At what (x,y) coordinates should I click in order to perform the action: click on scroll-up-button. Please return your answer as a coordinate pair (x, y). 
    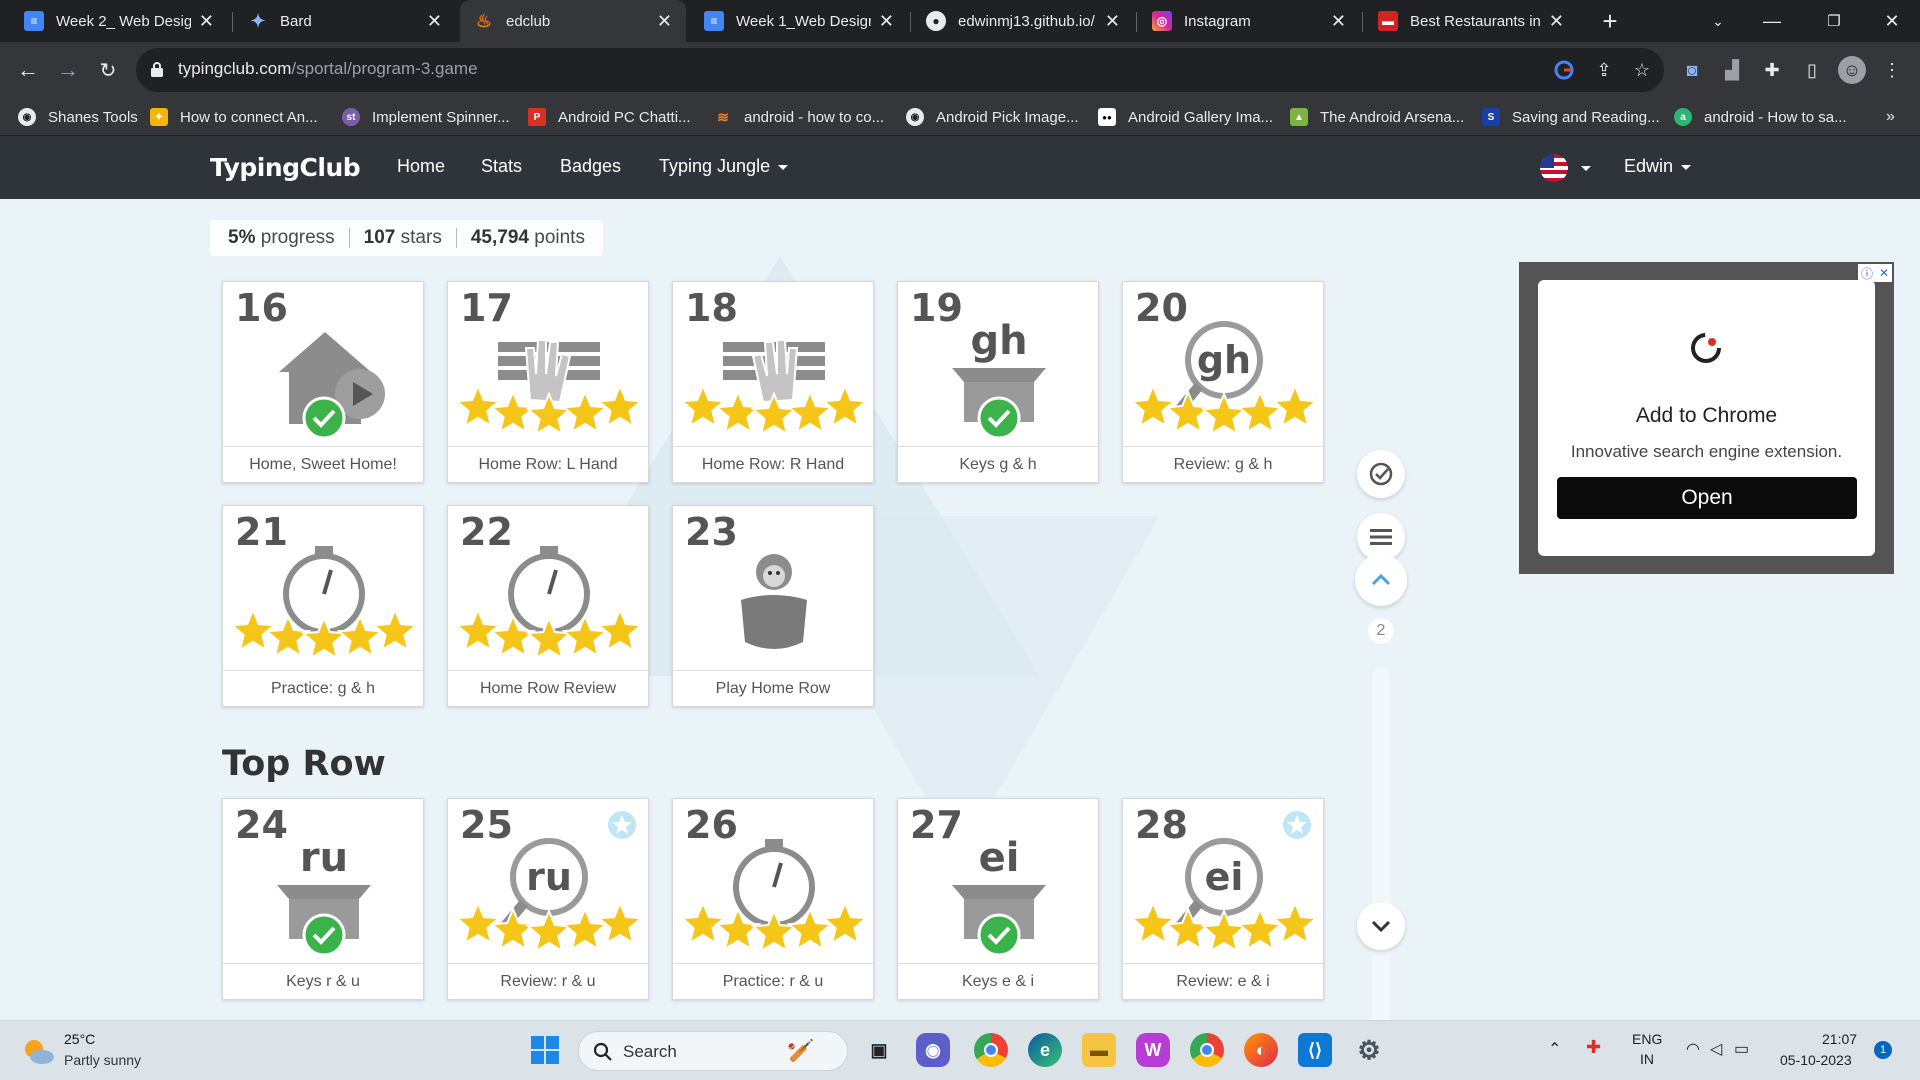
    Looking at the image, I should click on (1381, 580).